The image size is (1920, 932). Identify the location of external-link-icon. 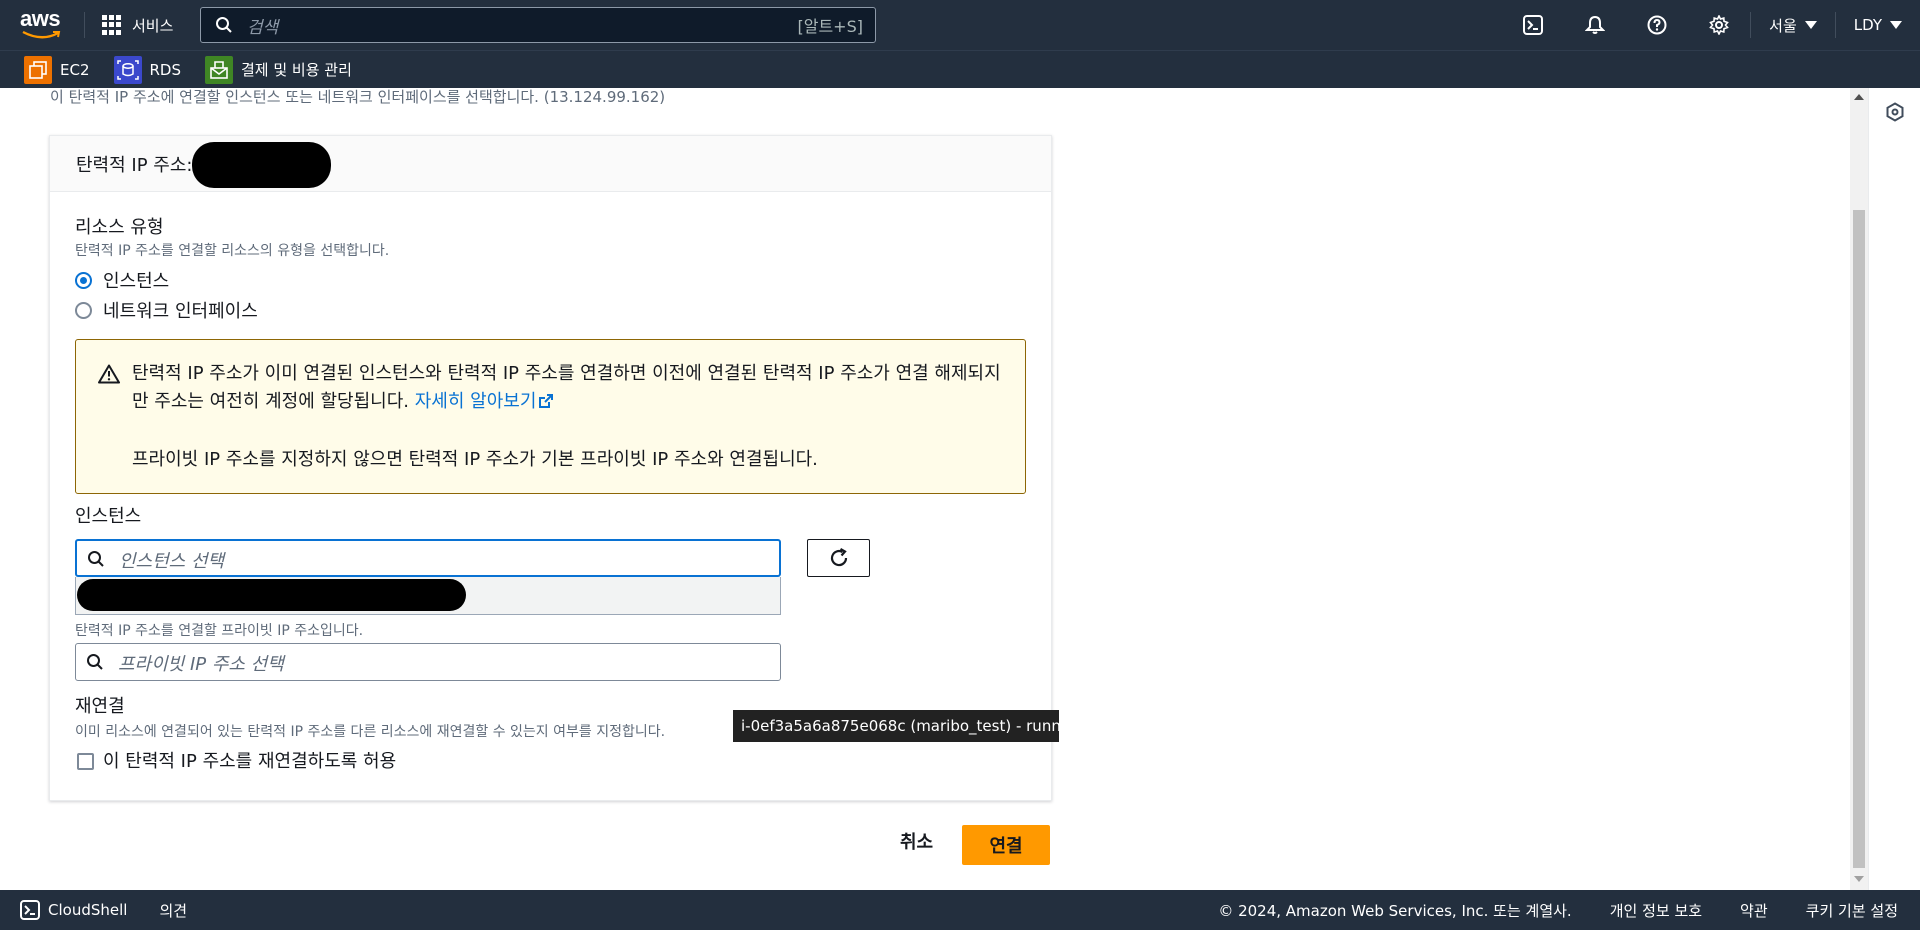
(546, 401).